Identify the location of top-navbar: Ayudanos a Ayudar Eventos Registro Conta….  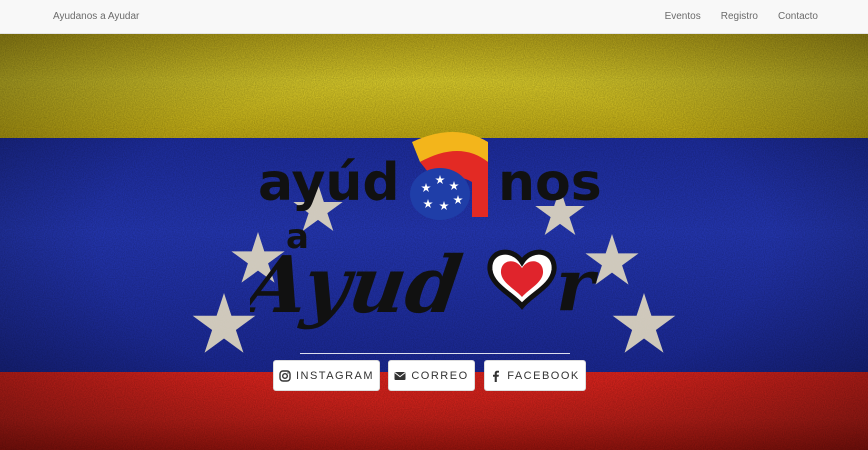
(434, 17).